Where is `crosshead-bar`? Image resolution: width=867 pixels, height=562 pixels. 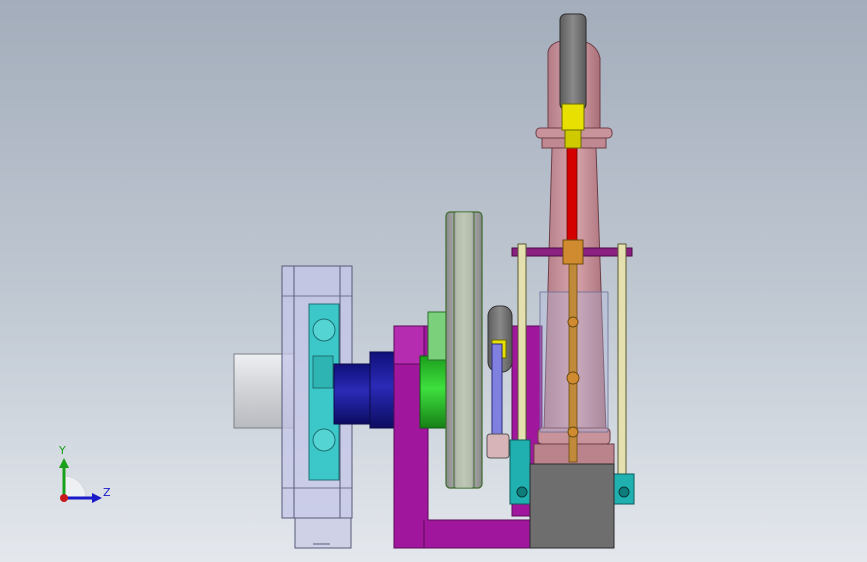
crosshead-bar is located at coordinates (572, 252).